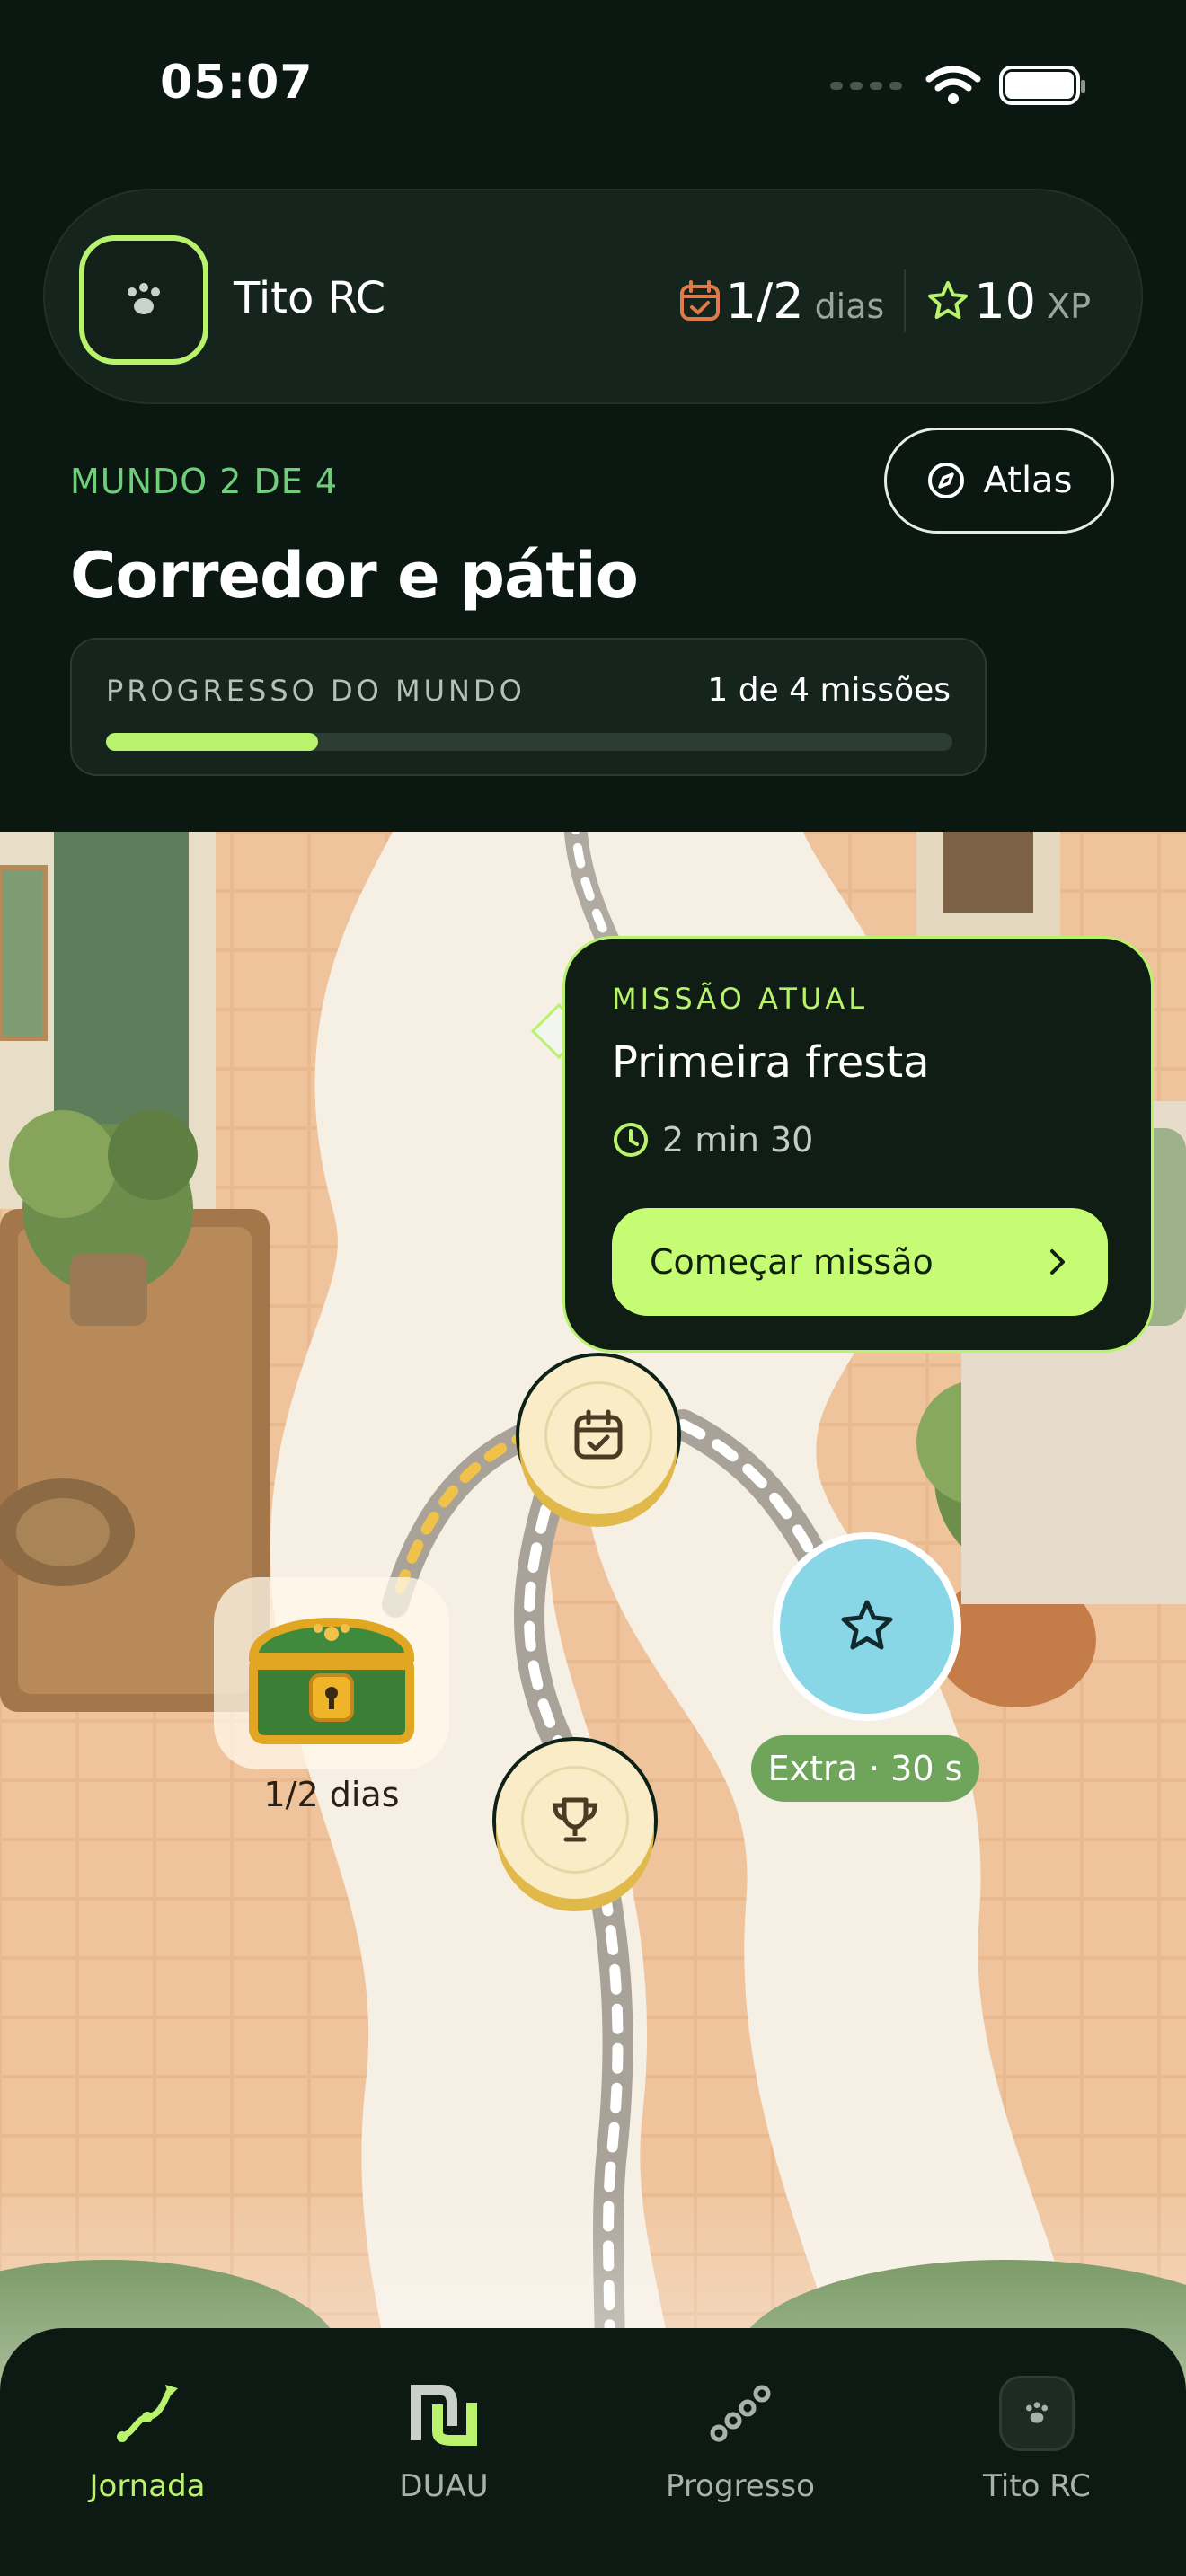 Image resolution: width=1186 pixels, height=2576 pixels. Describe the element at coordinates (764, 301) in the screenshot. I see `days-value: 1/2` at that location.